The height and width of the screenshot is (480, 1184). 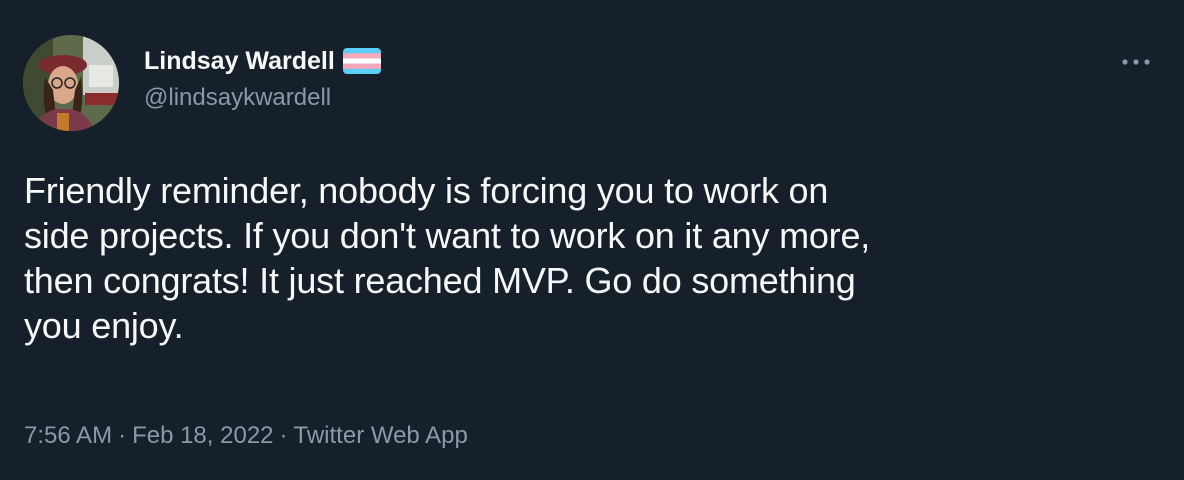 I want to click on tweet-metadata: 7:56 AM · Feb 18, 2022 · Twitter Web App, so click(x=246, y=436).